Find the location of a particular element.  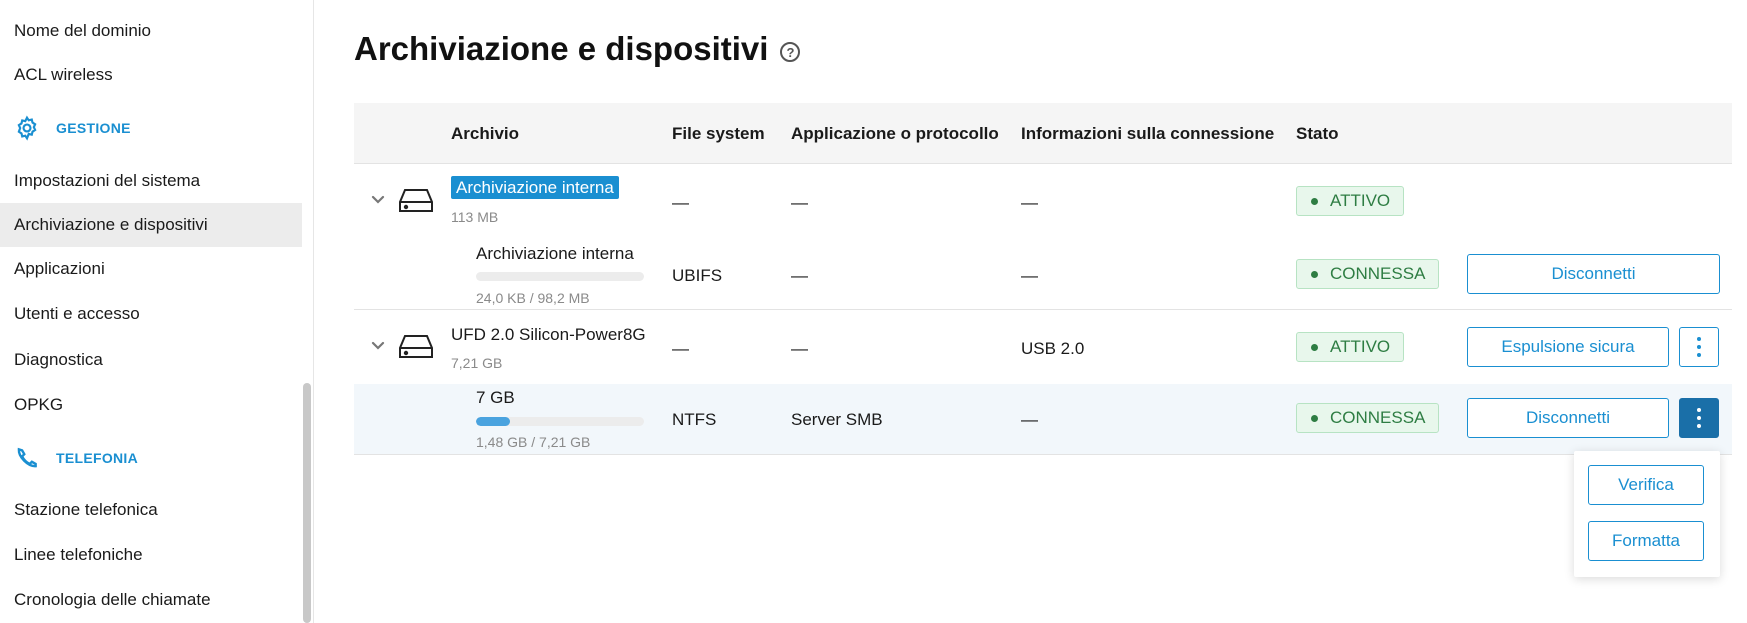

sidebar-section-telefonia: TELEFONIA is located at coordinates (76, 458).